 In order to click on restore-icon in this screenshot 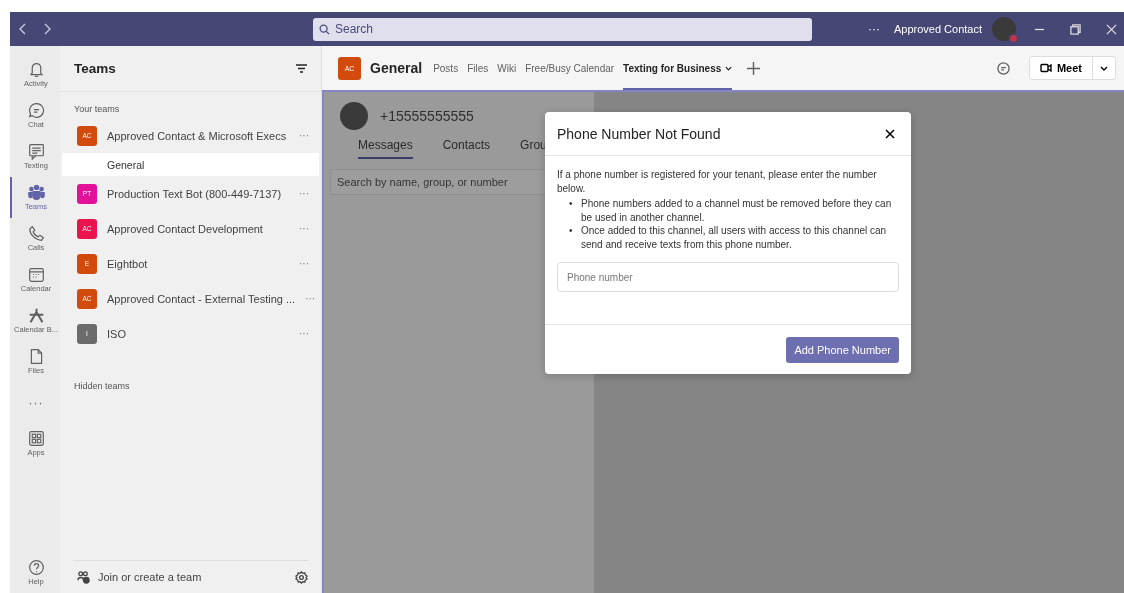, I will do `click(1075, 29)`.